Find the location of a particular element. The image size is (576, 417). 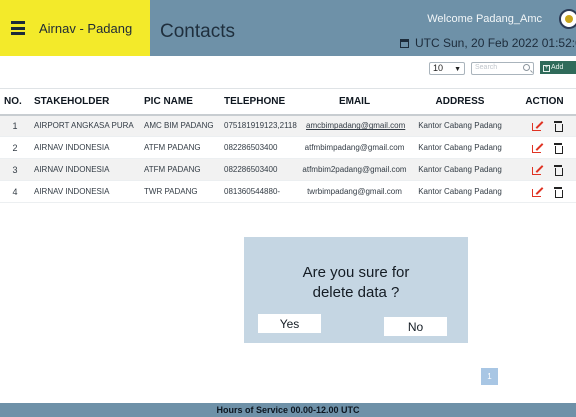

search-input: Search is located at coordinates (502, 68).